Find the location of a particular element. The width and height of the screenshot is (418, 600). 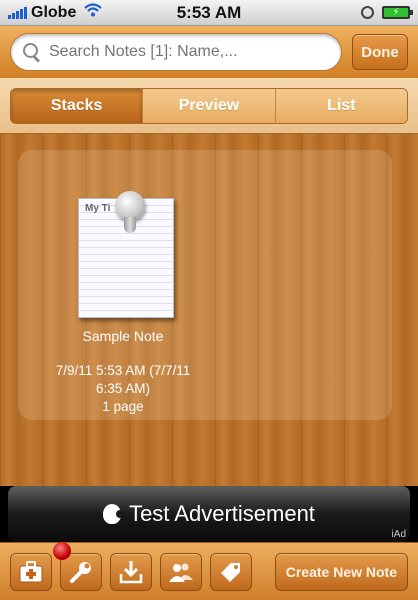

status-left: Globe is located at coordinates (78, 12).